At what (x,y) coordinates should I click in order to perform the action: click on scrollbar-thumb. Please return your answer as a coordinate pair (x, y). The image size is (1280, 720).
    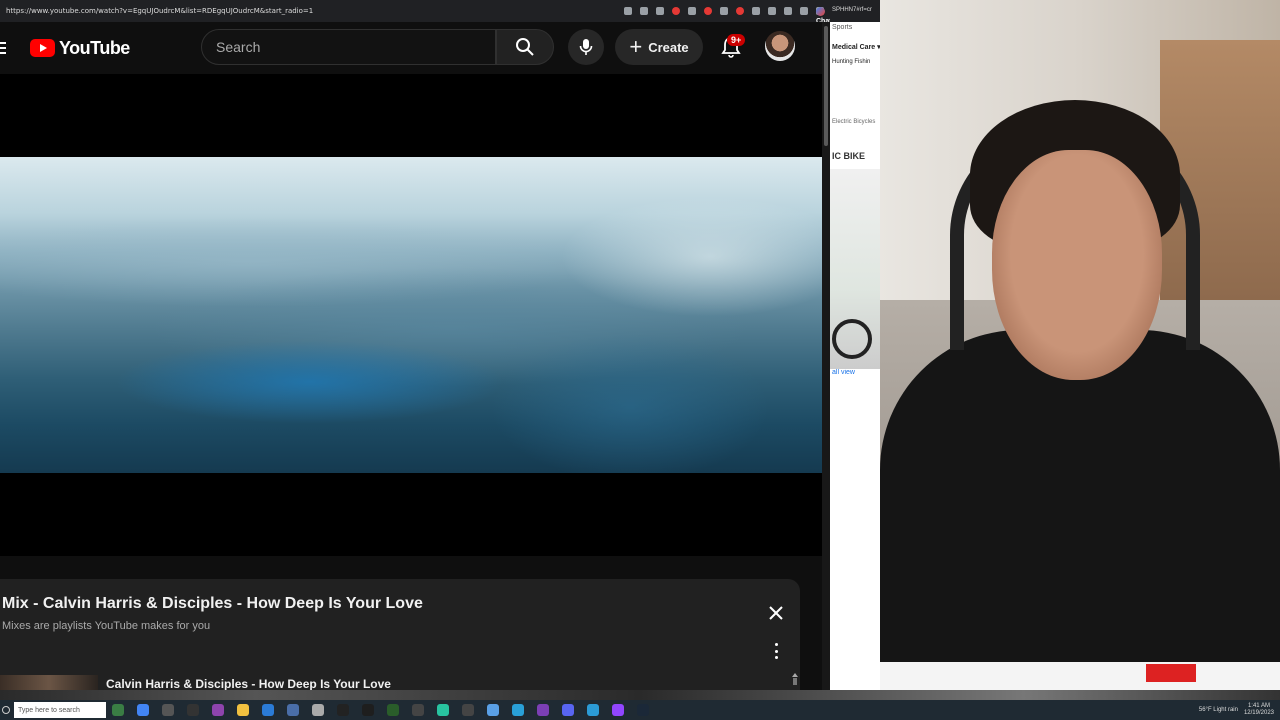
    Looking at the image, I should click on (826, 86).